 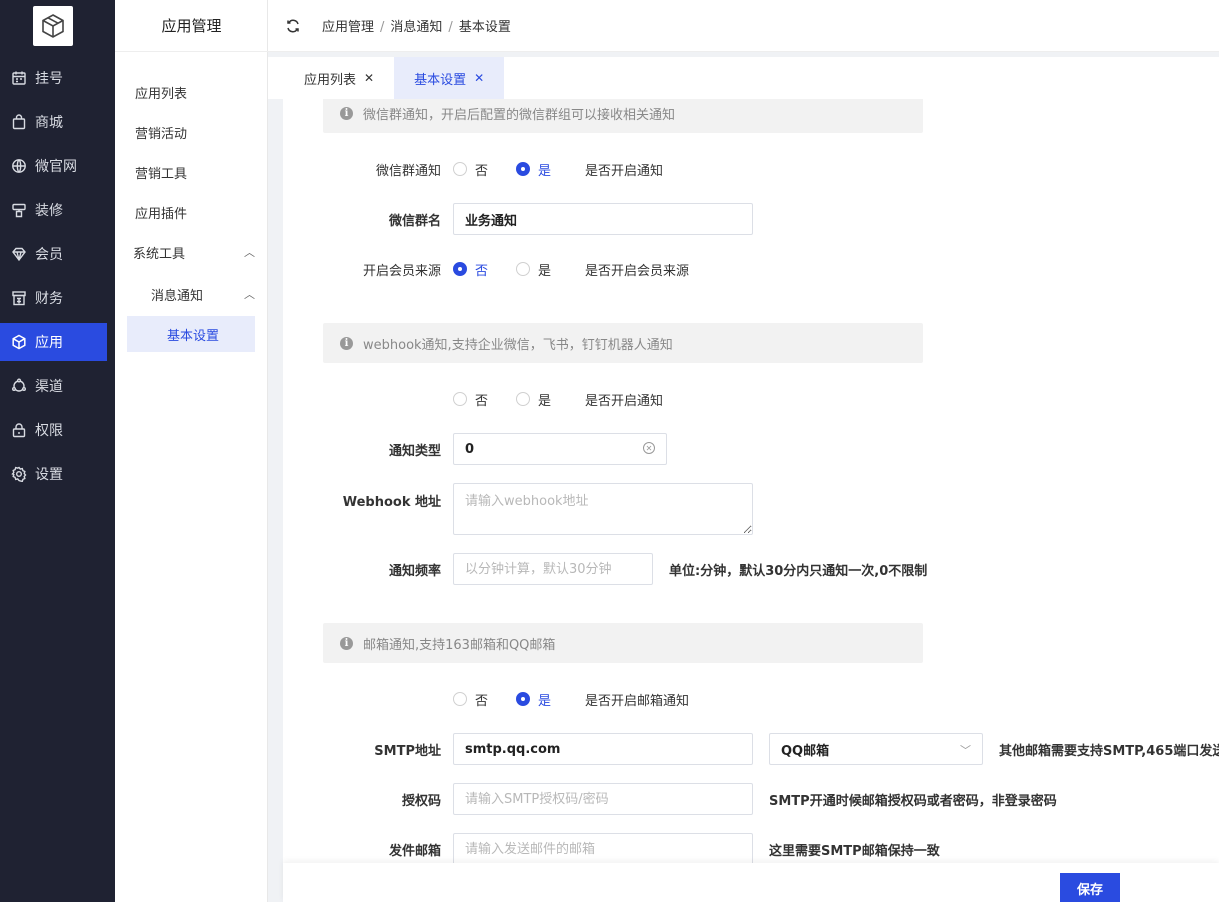 I want to click on provider-select: ﹀, so click(x=876, y=749).